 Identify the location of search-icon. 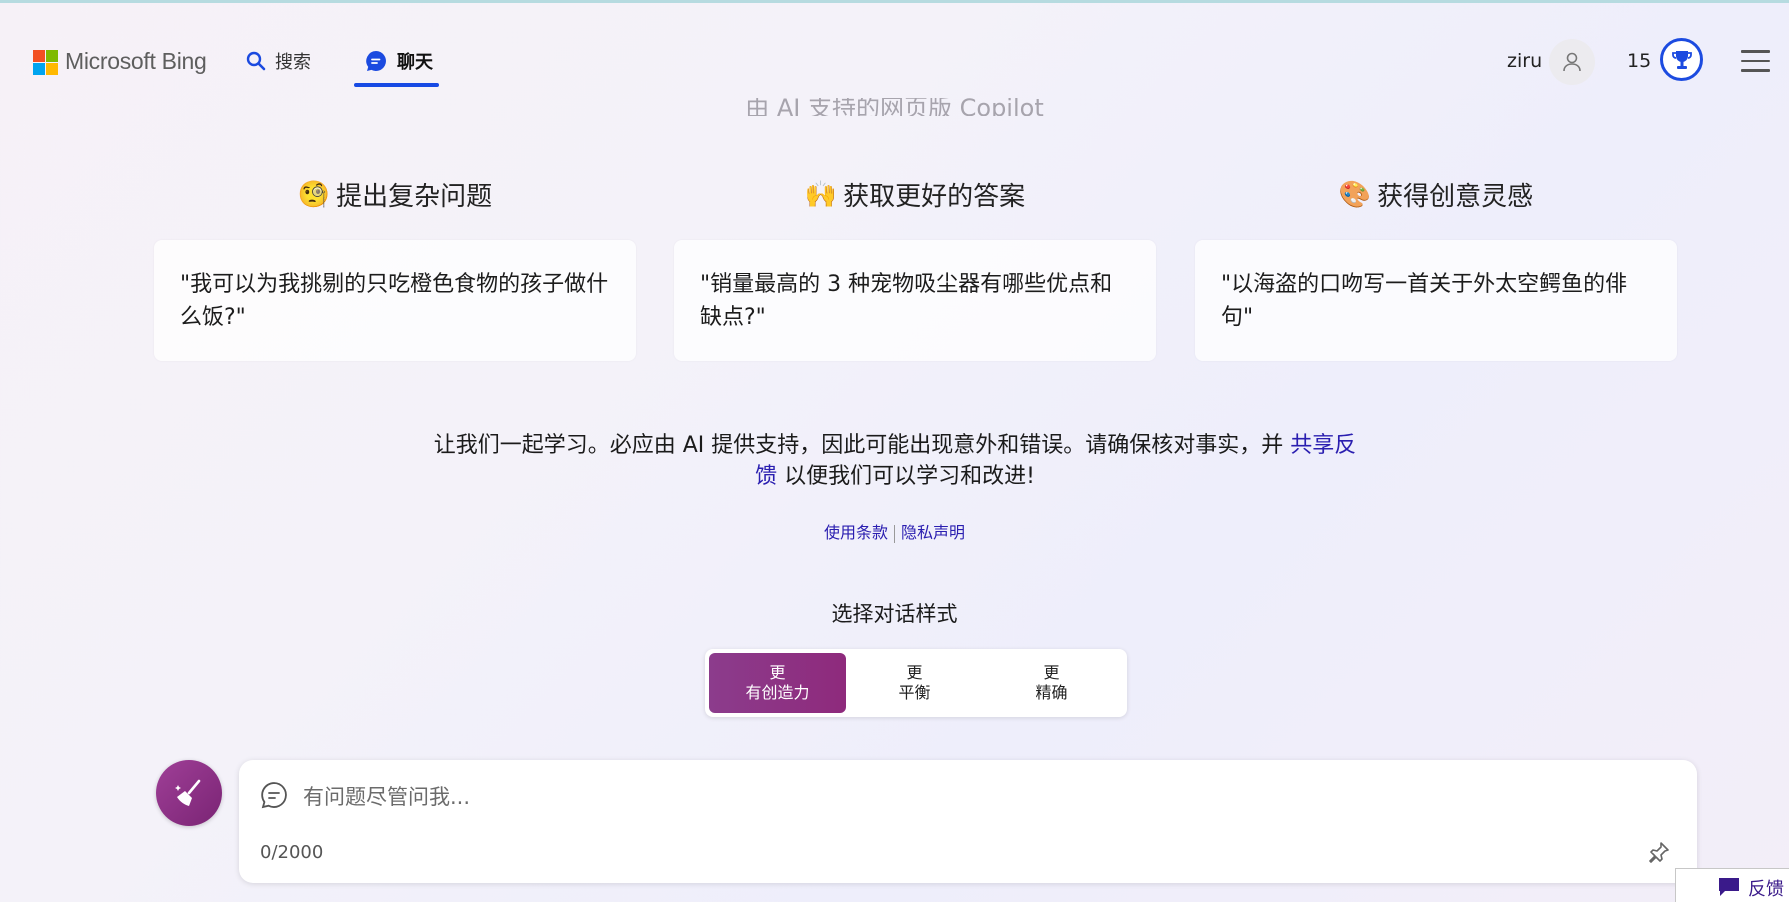
(256, 61).